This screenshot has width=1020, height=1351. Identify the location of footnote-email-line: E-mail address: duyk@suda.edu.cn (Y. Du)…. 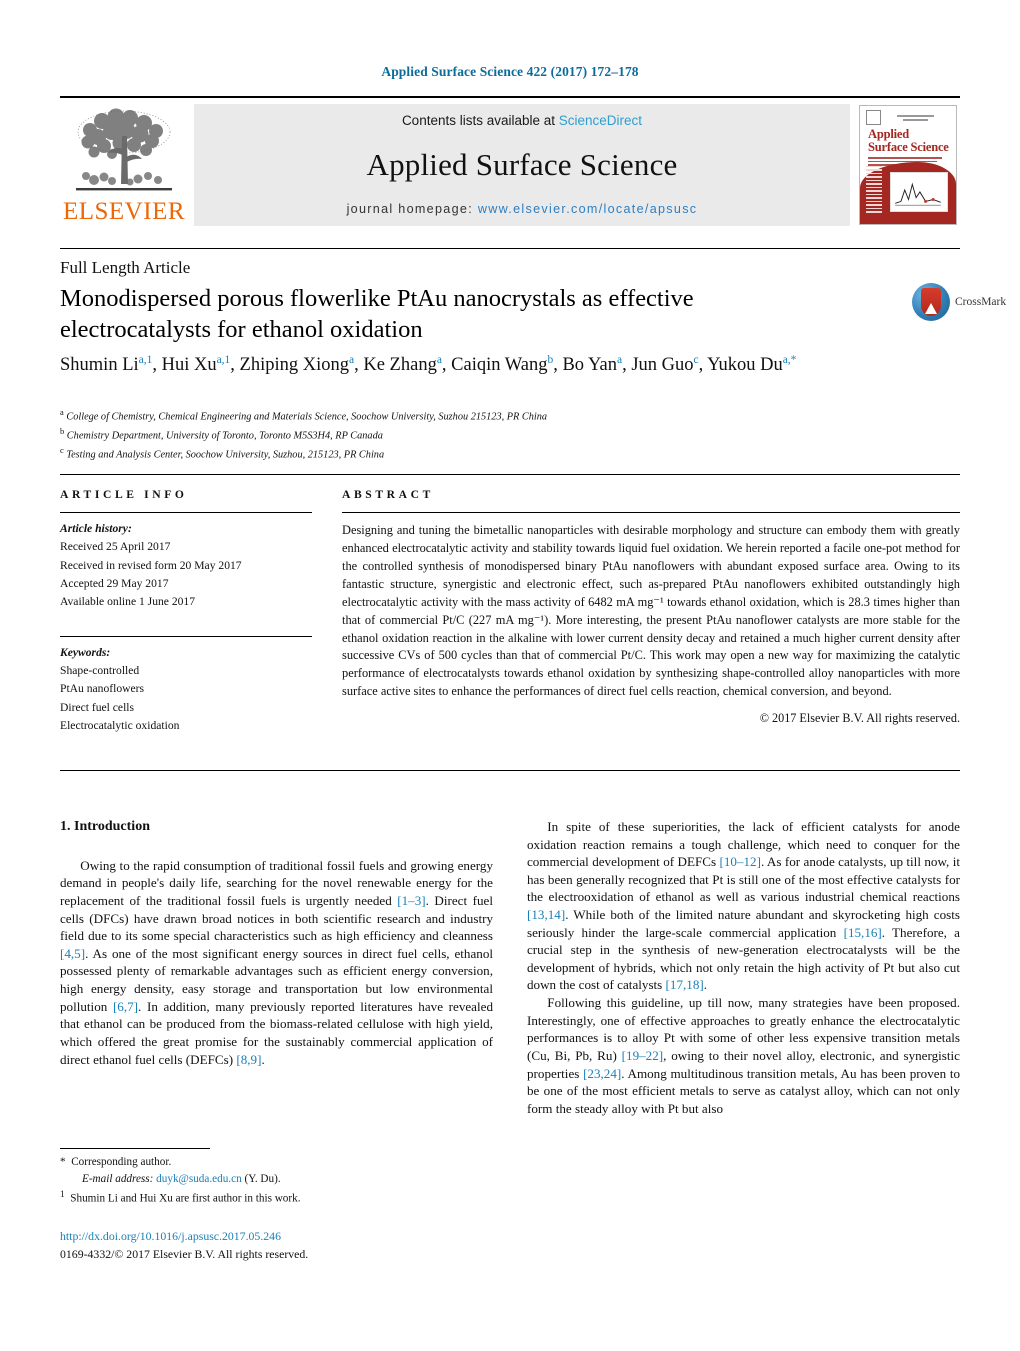
(285, 1179).